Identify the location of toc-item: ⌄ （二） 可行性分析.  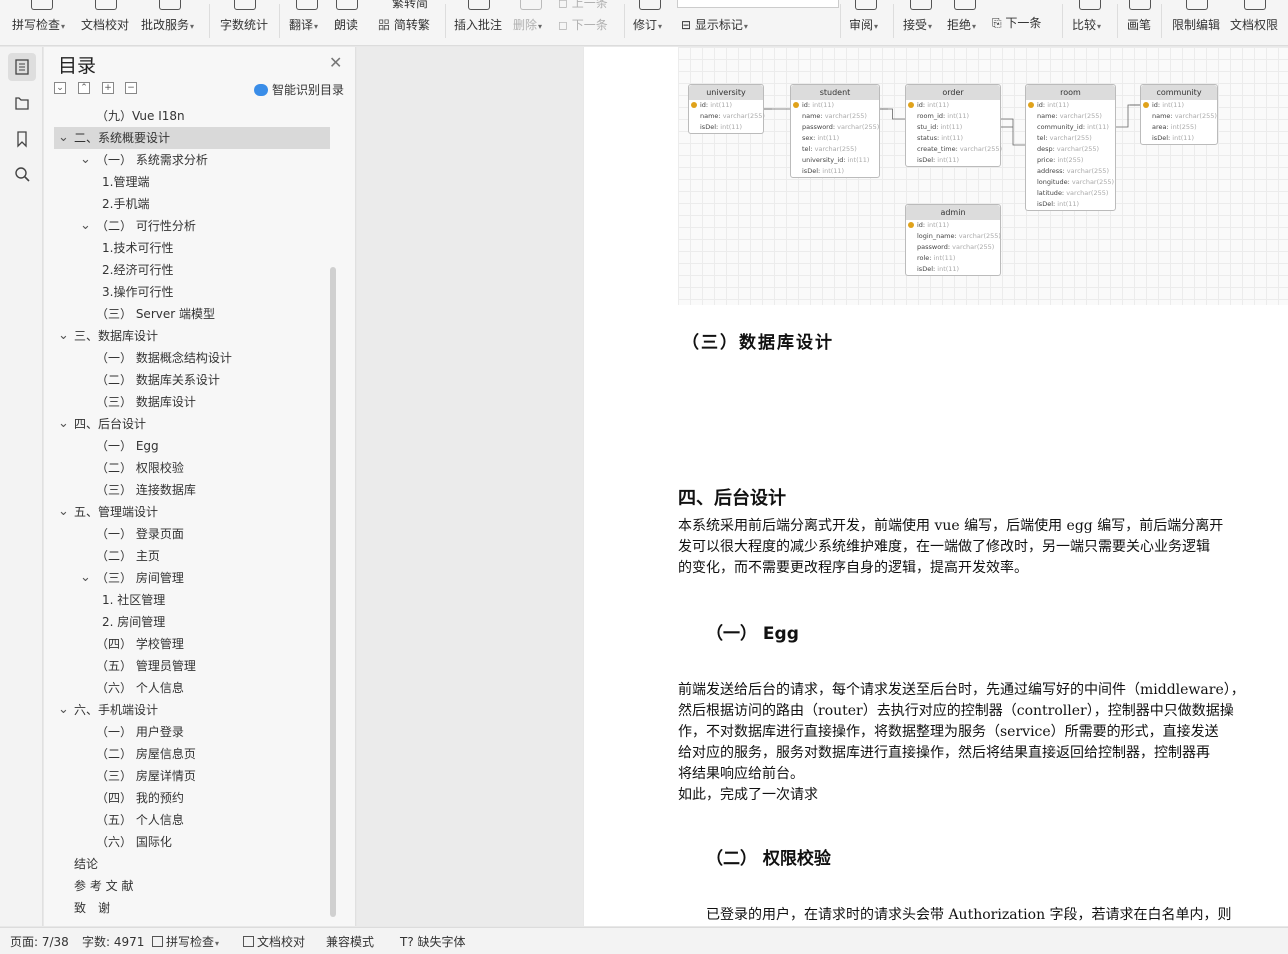
(192, 226).